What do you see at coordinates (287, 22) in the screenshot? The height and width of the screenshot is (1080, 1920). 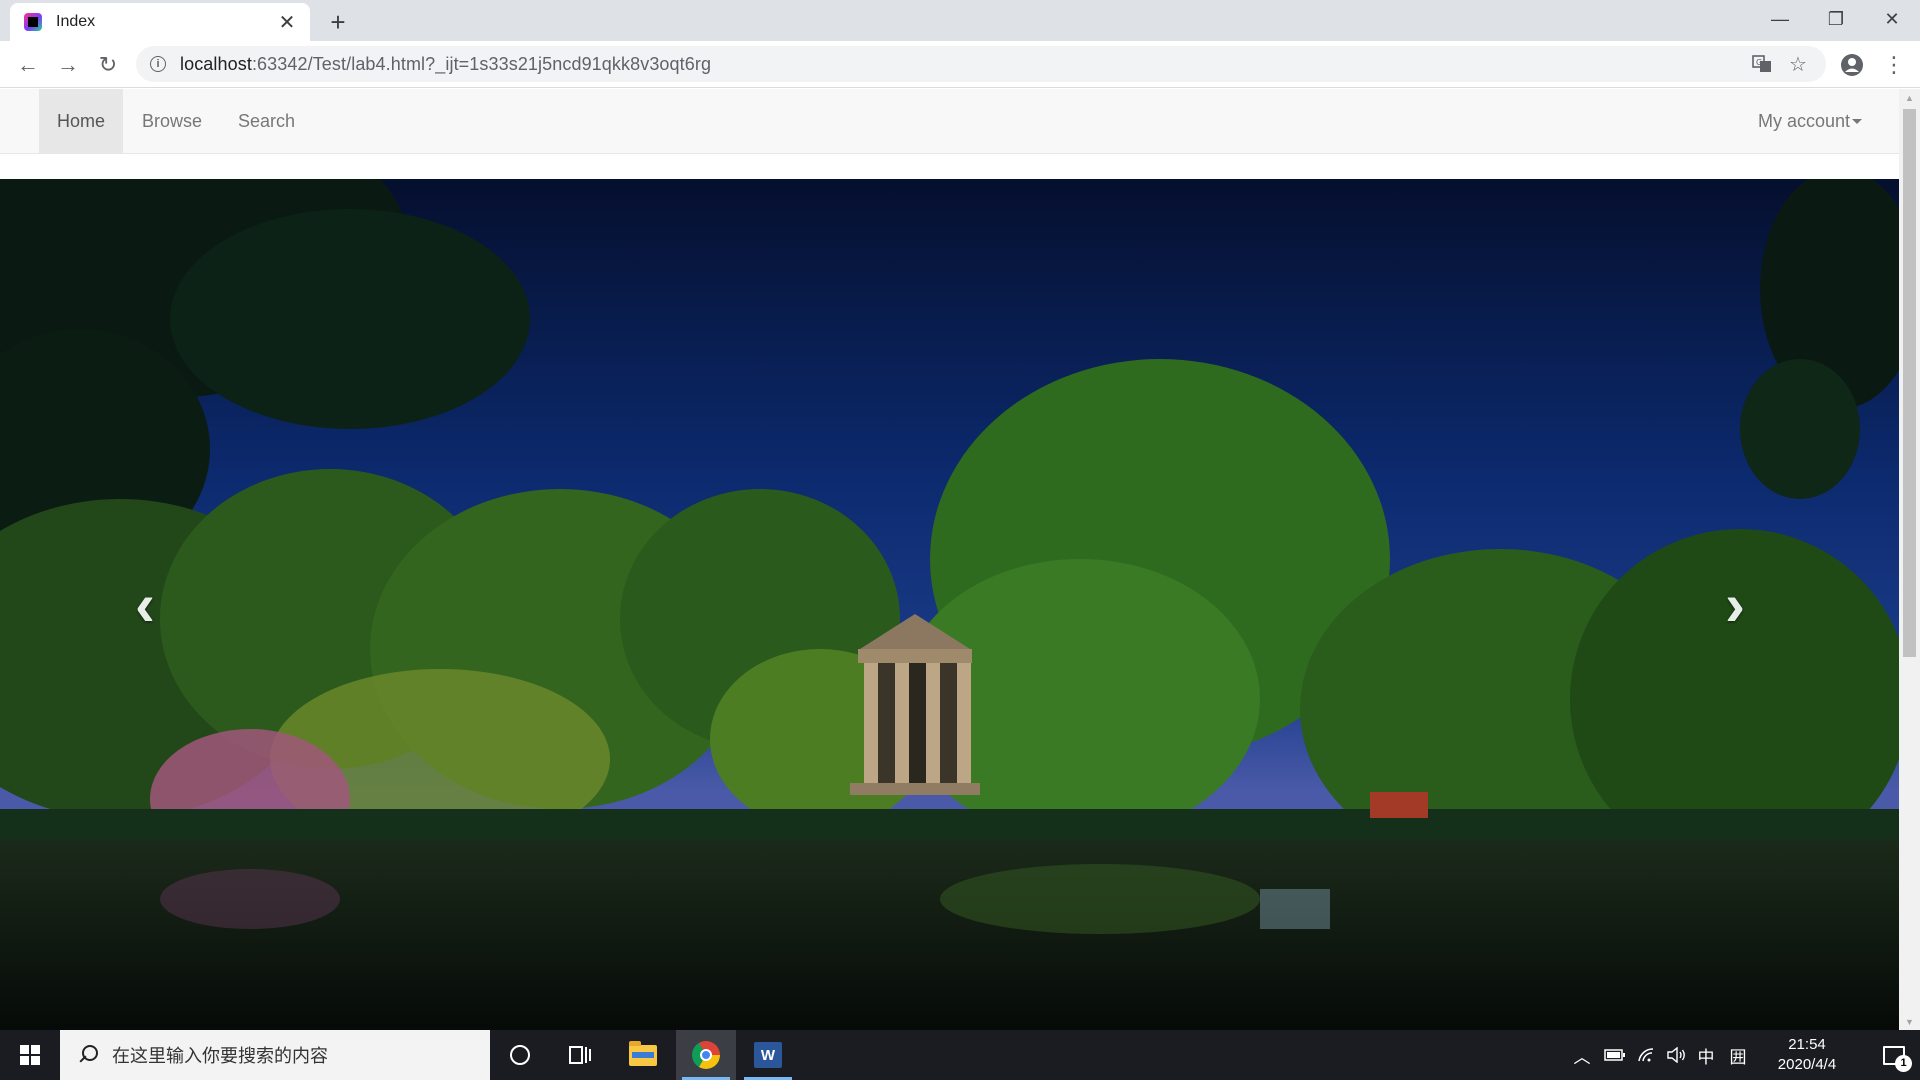 I see `close-tab-icon: ✕` at bounding box center [287, 22].